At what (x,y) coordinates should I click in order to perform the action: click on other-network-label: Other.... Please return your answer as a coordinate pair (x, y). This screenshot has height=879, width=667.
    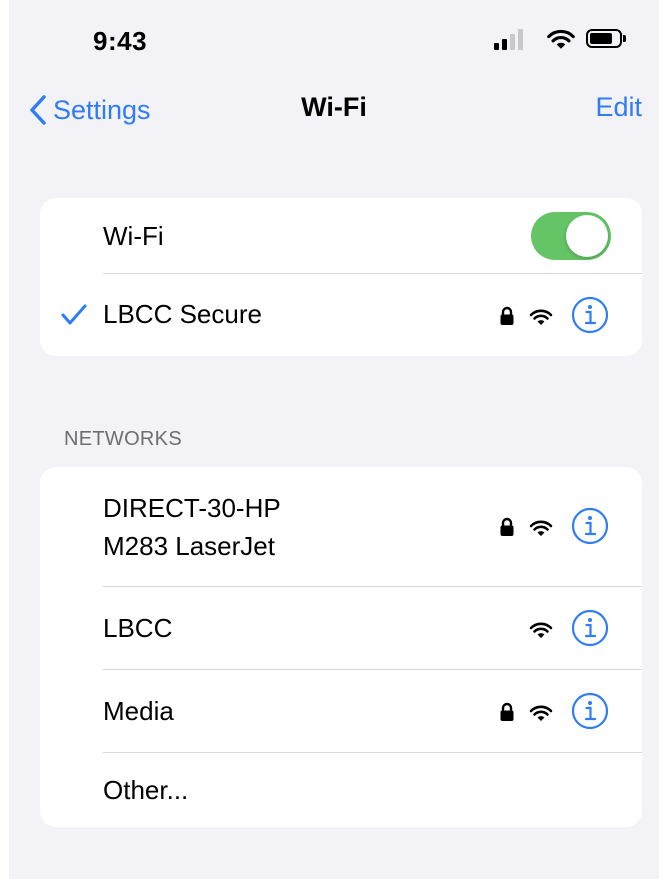
    Looking at the image, I should click on (146, 790).